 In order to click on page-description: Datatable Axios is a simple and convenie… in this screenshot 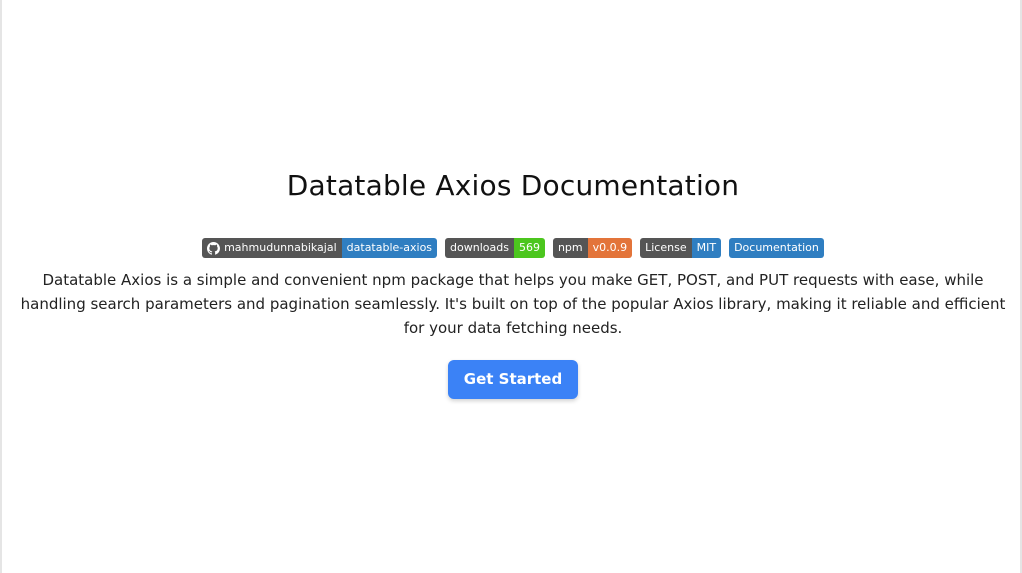, I will do `click(513, 304)`.